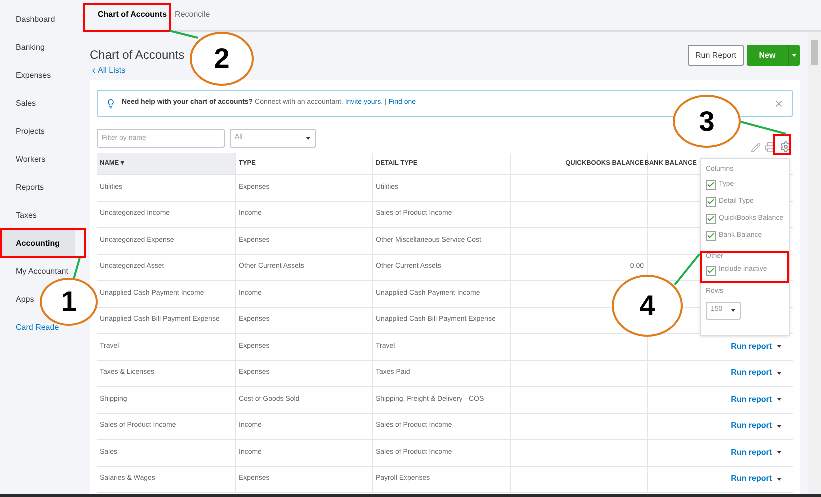 The width and height of the screenshot is (821, 497). I want to click on settings-icon, so click(786, 147).